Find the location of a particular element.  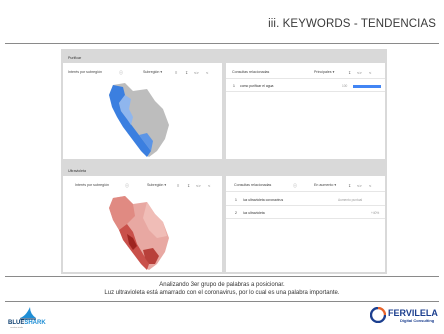

query-text: luz ultravioleta is located at coordinates (254, 213).